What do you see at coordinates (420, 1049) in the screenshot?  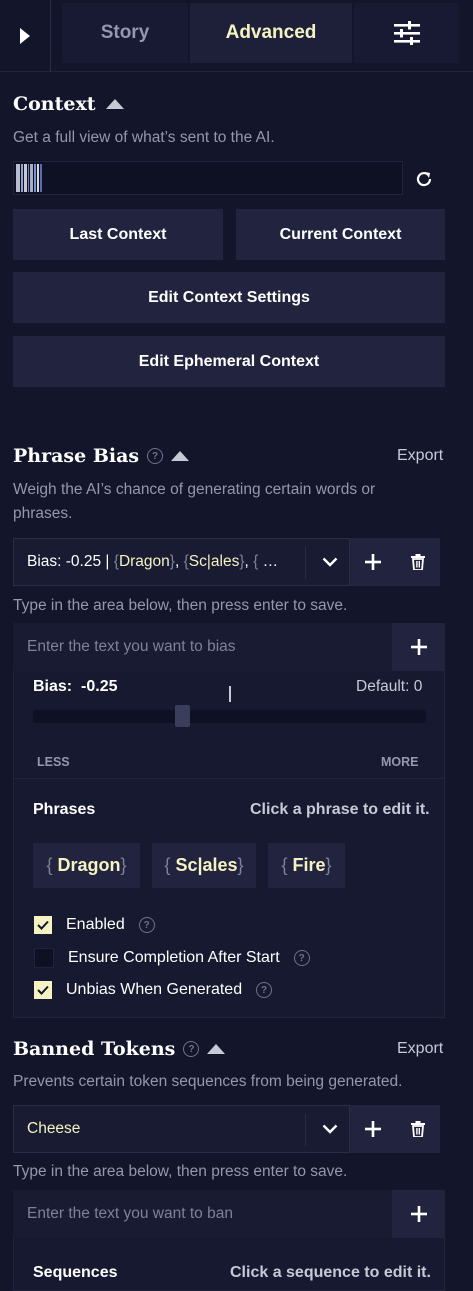 I see `banned-tokens-export-button: Export` at bounding box center [420, 1049].